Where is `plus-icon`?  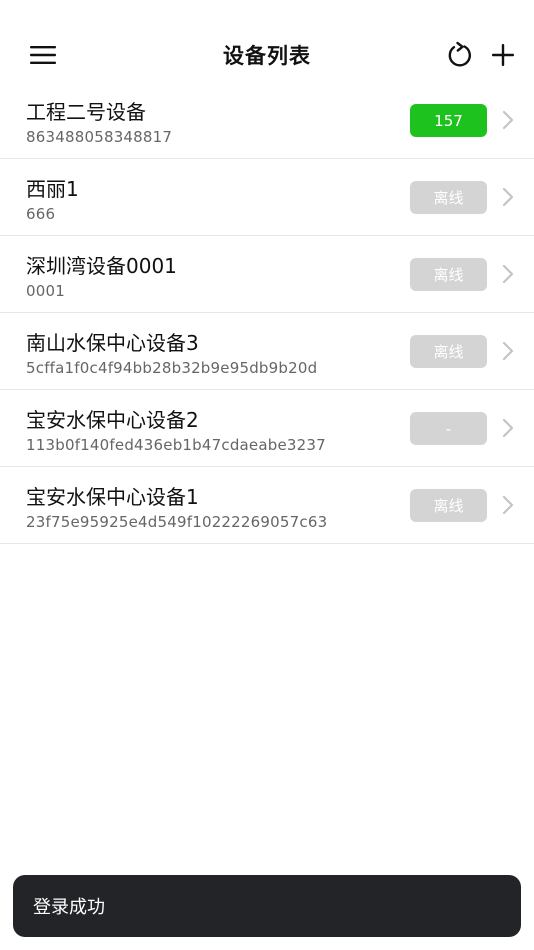 plus-icon is located at coordinates (503, 55).